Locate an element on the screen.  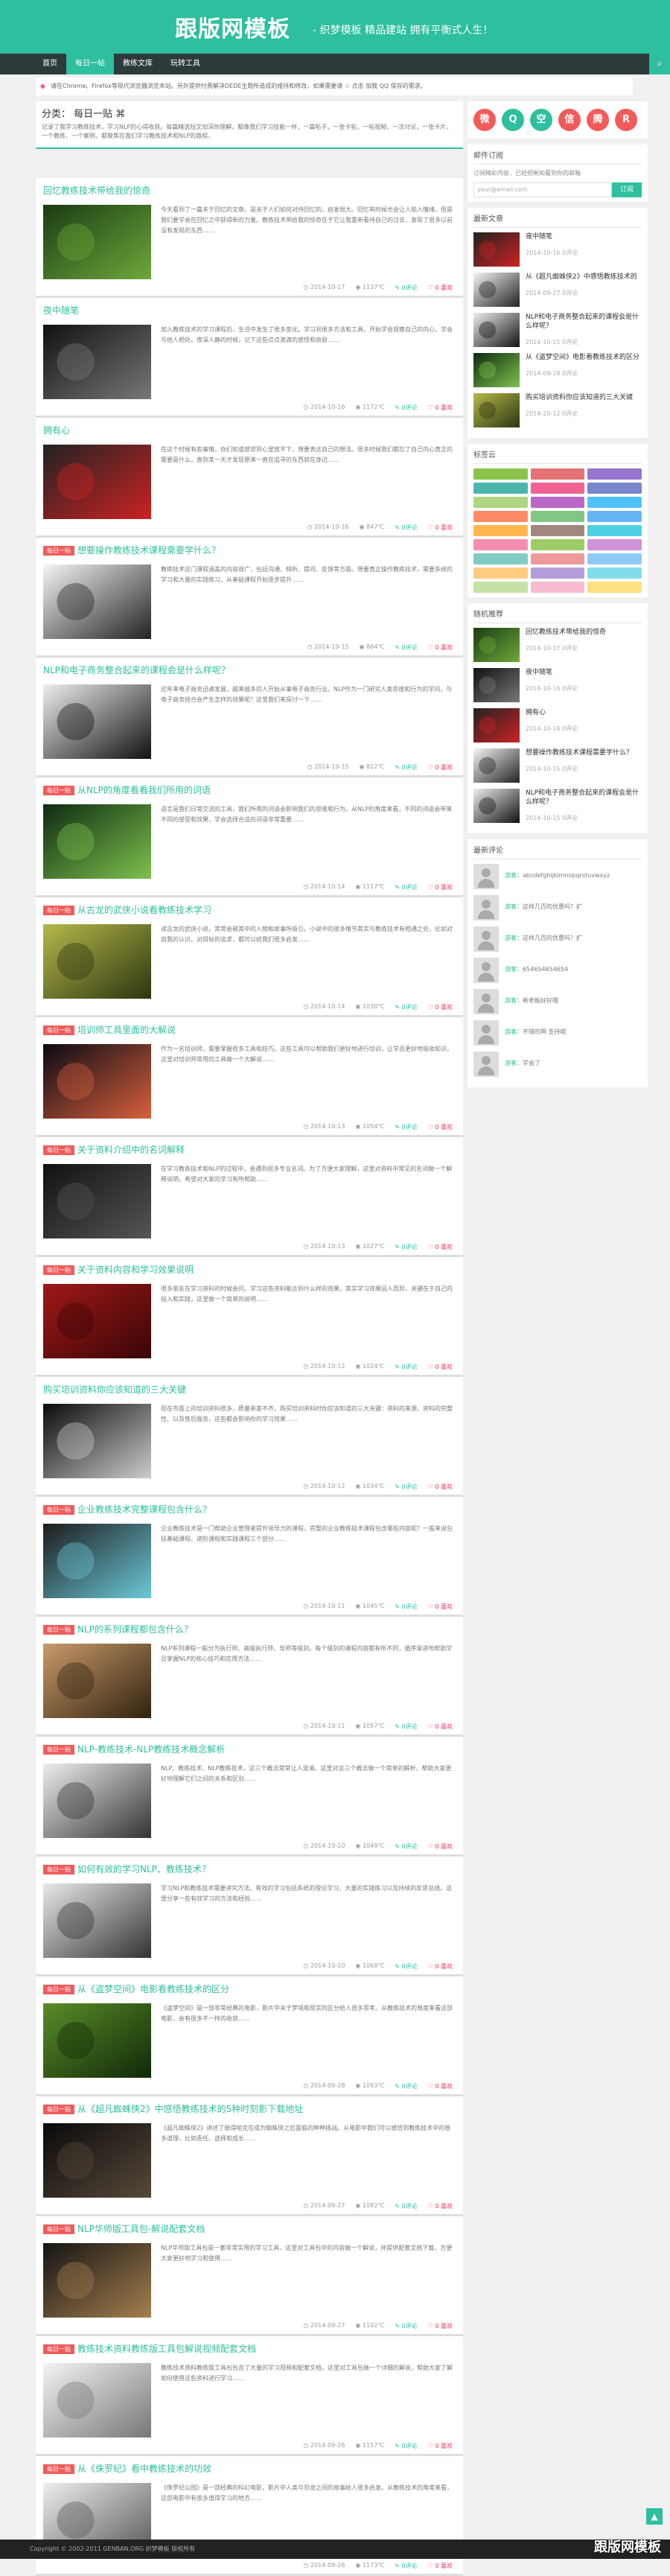
comment-item: 游客：这样几百的优惠吗？扩 is located at coordinates (558, 939).